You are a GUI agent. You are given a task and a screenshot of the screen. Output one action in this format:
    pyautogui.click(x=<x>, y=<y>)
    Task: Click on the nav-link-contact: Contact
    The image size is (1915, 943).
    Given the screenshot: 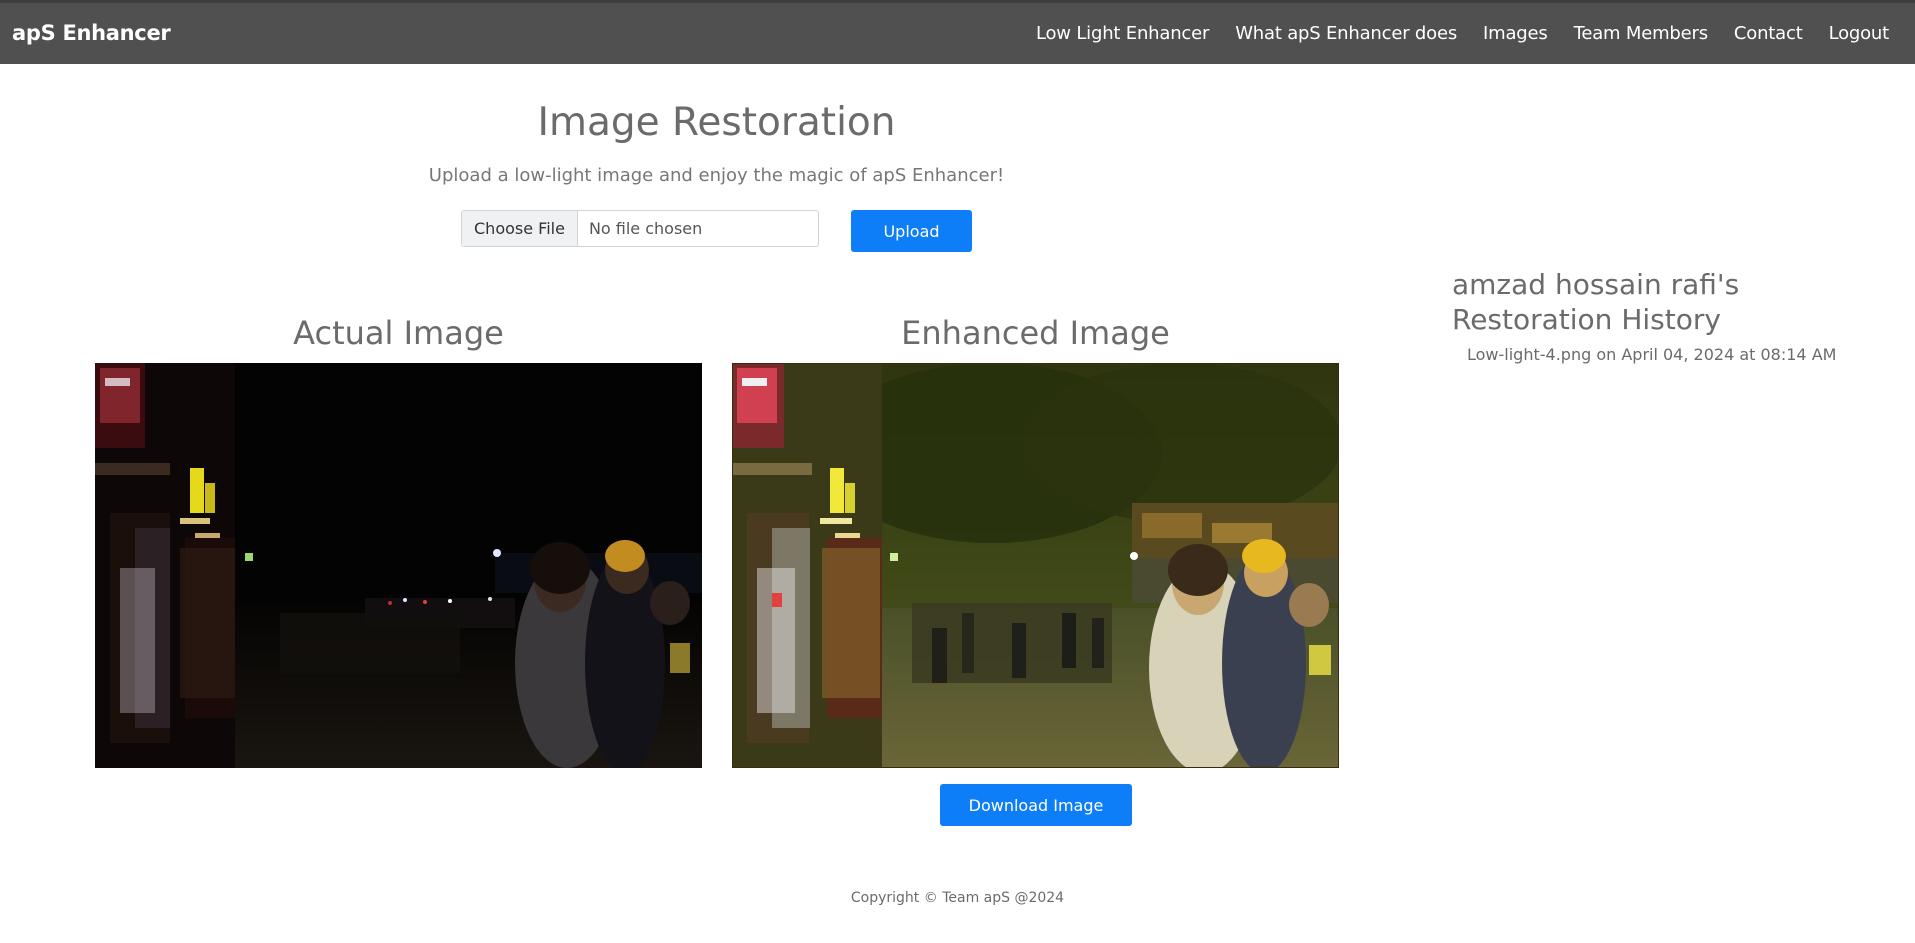 What is the action you would take?
    pyautogui.click(x=1768, y=33)
    